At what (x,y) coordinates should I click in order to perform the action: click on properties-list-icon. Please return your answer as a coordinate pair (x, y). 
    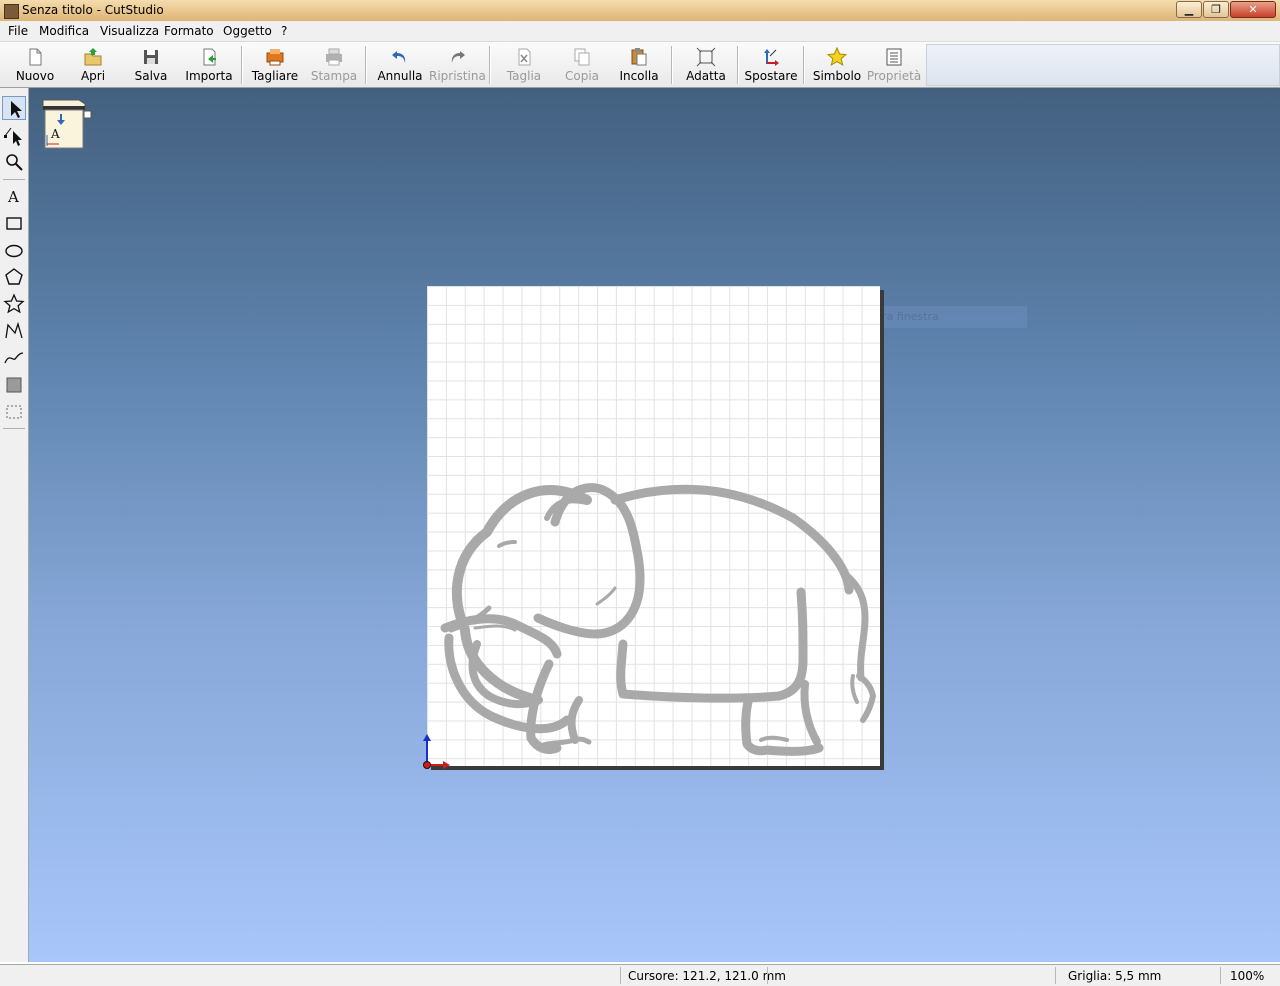
    Looking at the image, I should click on (894, 57).